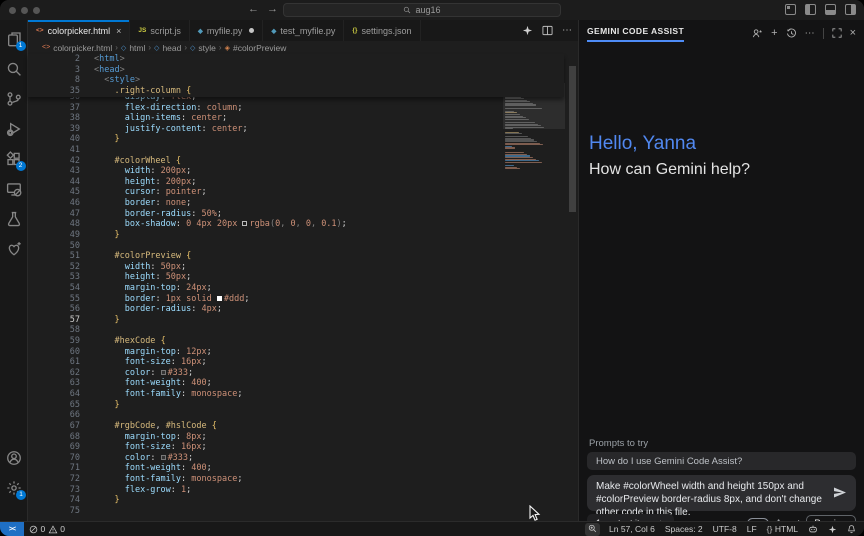 The width and height of the screenshot is (864, 536). What do you see at coordinates (840, 492) in the screenshot?
I see `send-icon` at bounding box center [840, 492].